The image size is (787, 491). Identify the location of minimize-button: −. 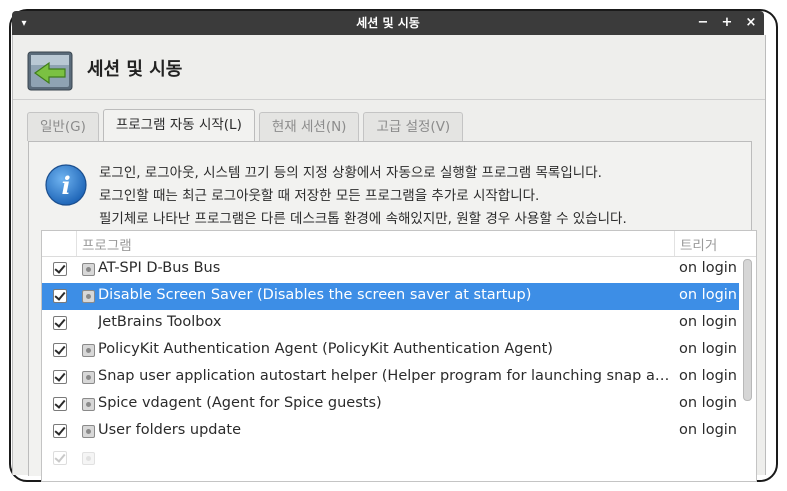
(703, 23).